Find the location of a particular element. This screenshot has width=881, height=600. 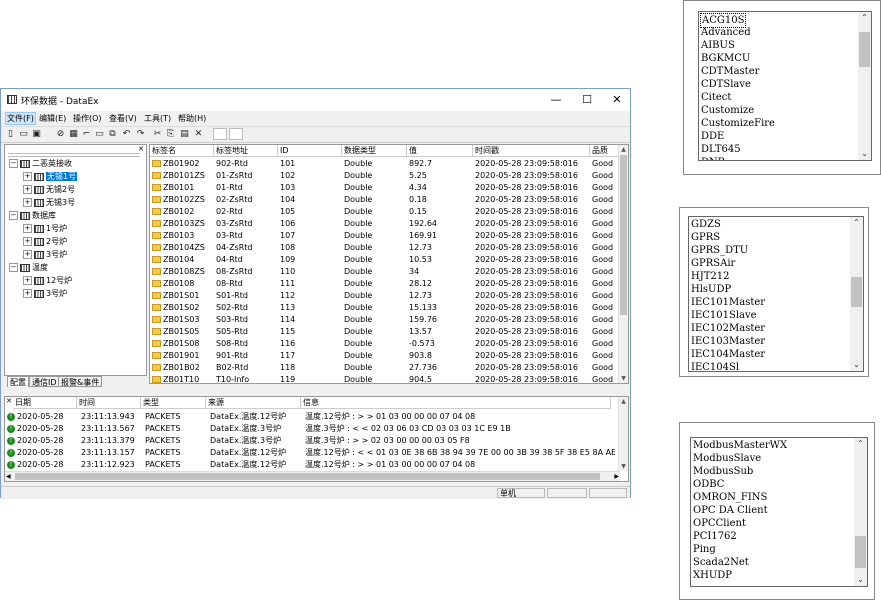

tree-item-furnace3: +3号炉 is located at coordinates (45, 255).